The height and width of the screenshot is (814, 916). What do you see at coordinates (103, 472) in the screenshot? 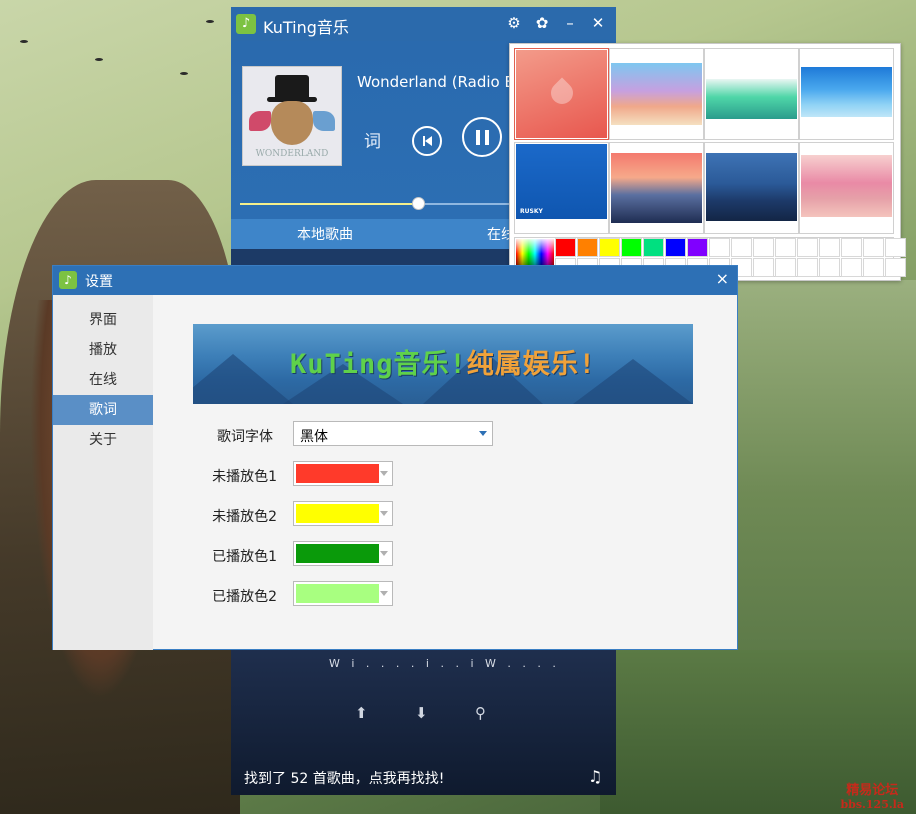
I see `settings-sidebar: 界面 播放 在线 歌词 关于` at bounding box center [103, 472].